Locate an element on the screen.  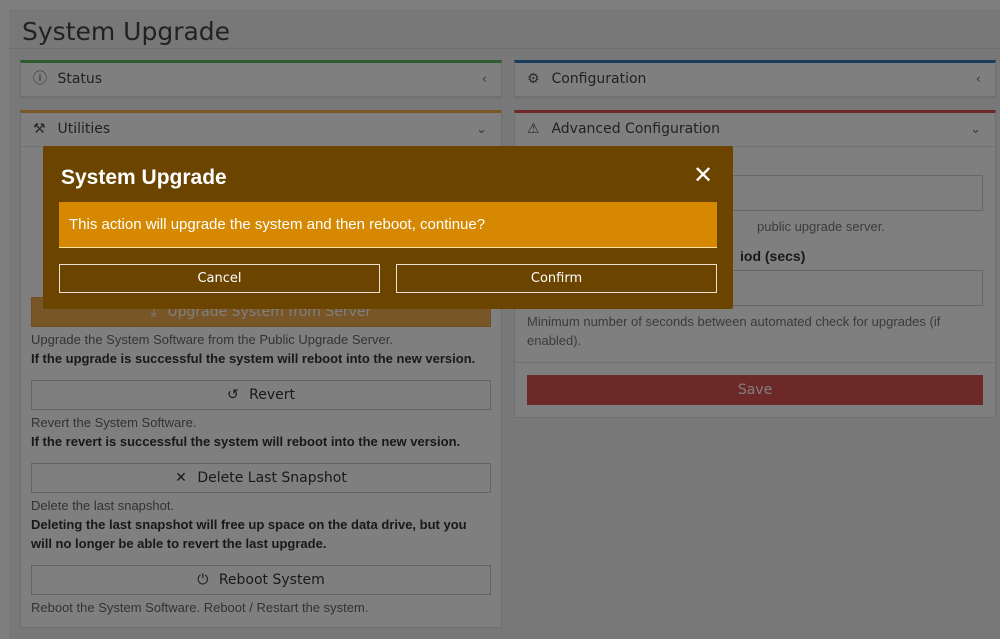
cancel-button: Cancel is located at coordinates (219, 278).